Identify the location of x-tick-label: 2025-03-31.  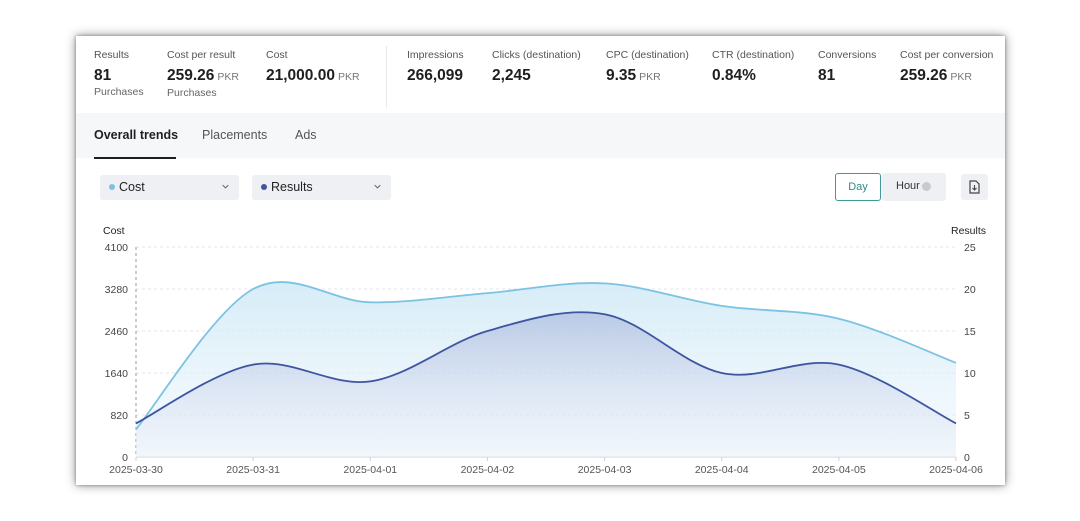
(253, 470).